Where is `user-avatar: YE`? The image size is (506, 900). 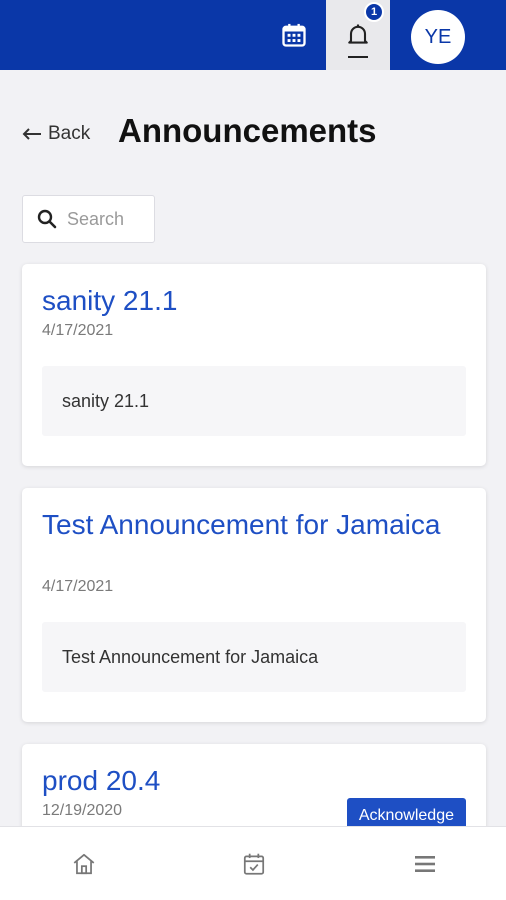 user-avatar: YE is located at coordinates (438, 37).